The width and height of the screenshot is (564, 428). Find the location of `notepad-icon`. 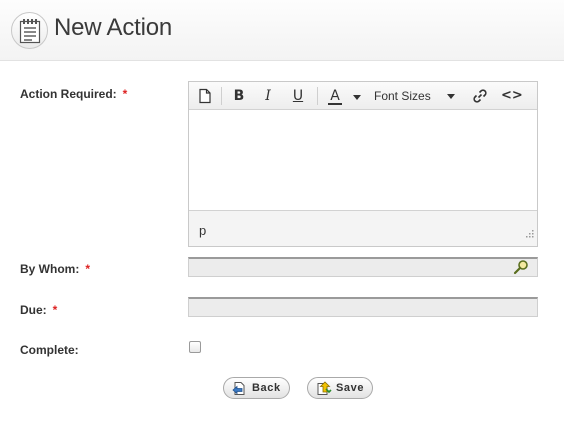

notepad-icon is located at coordinates (29, 30).